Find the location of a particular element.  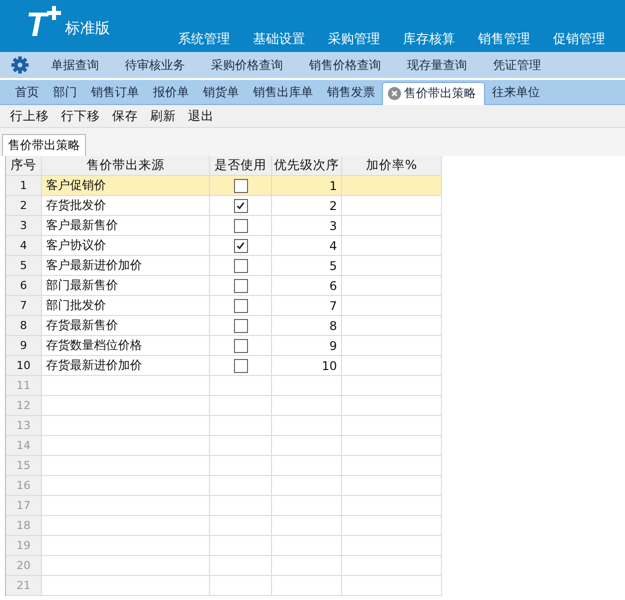

column-header: 优先级次序 is located at coordinates (307, 166).